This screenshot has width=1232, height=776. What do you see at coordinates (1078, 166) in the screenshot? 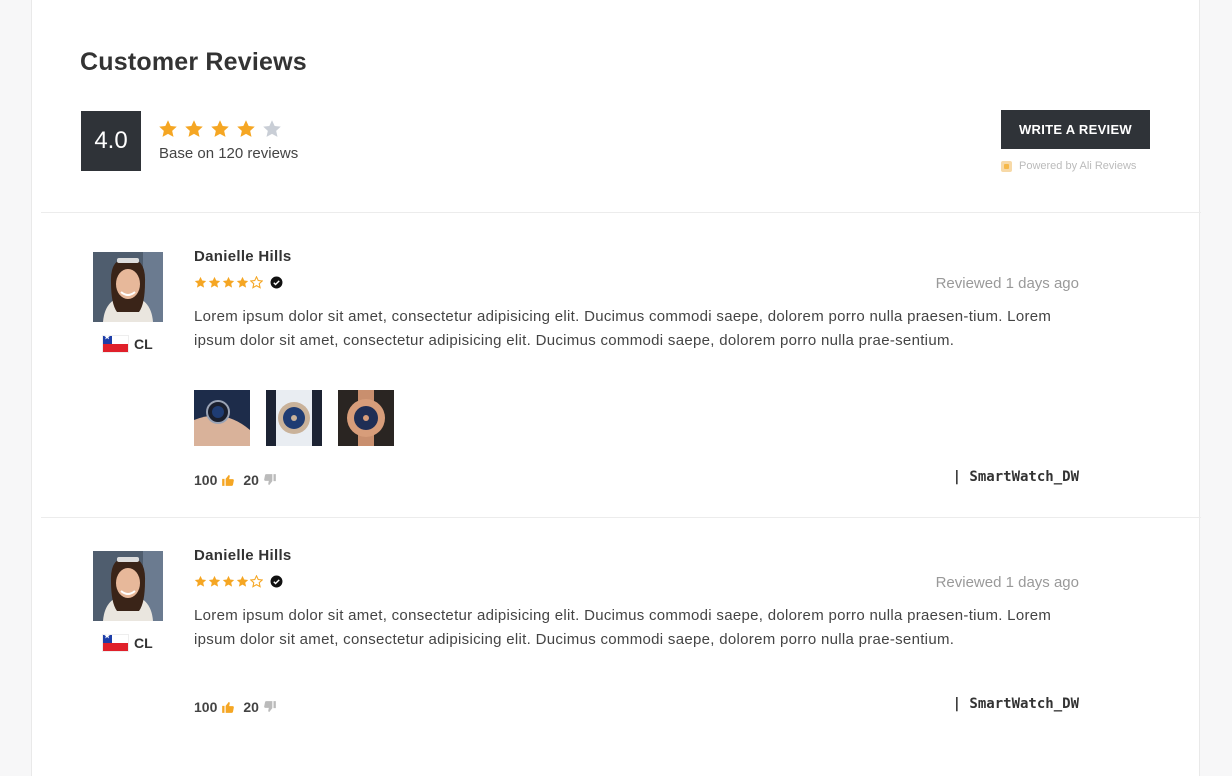
I see `powered-by-text: Powered by Ali Reviews` at bounding box center [1078, 166].